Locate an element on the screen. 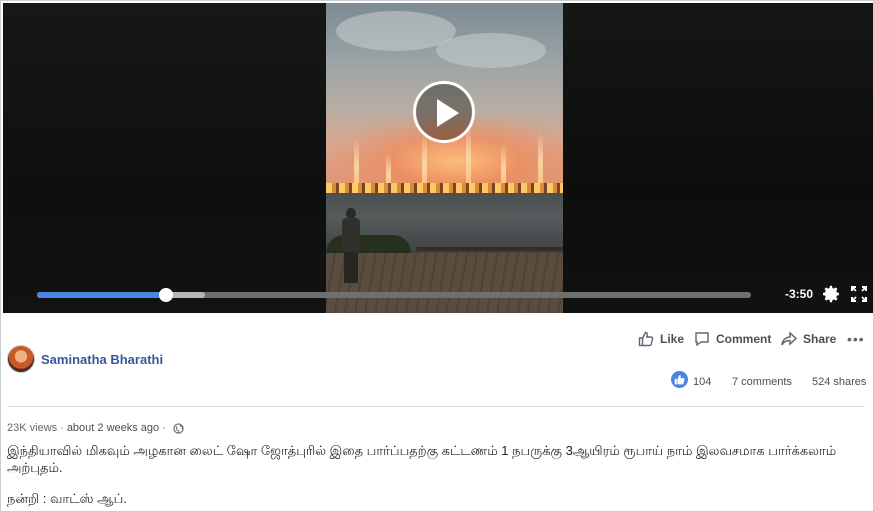  video-scrubber-handle is located at coordinates (165, 295).